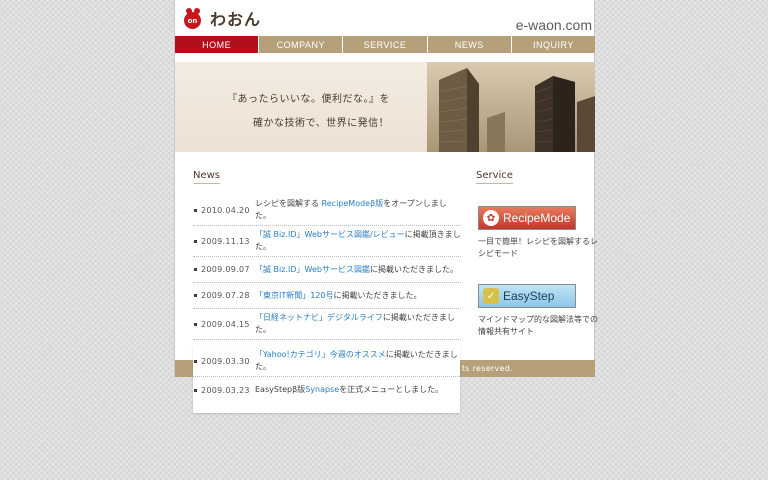 This screenshot has height=480, width=768. I want to click on recipemode-label: RecipeMode, so click(537, 218).